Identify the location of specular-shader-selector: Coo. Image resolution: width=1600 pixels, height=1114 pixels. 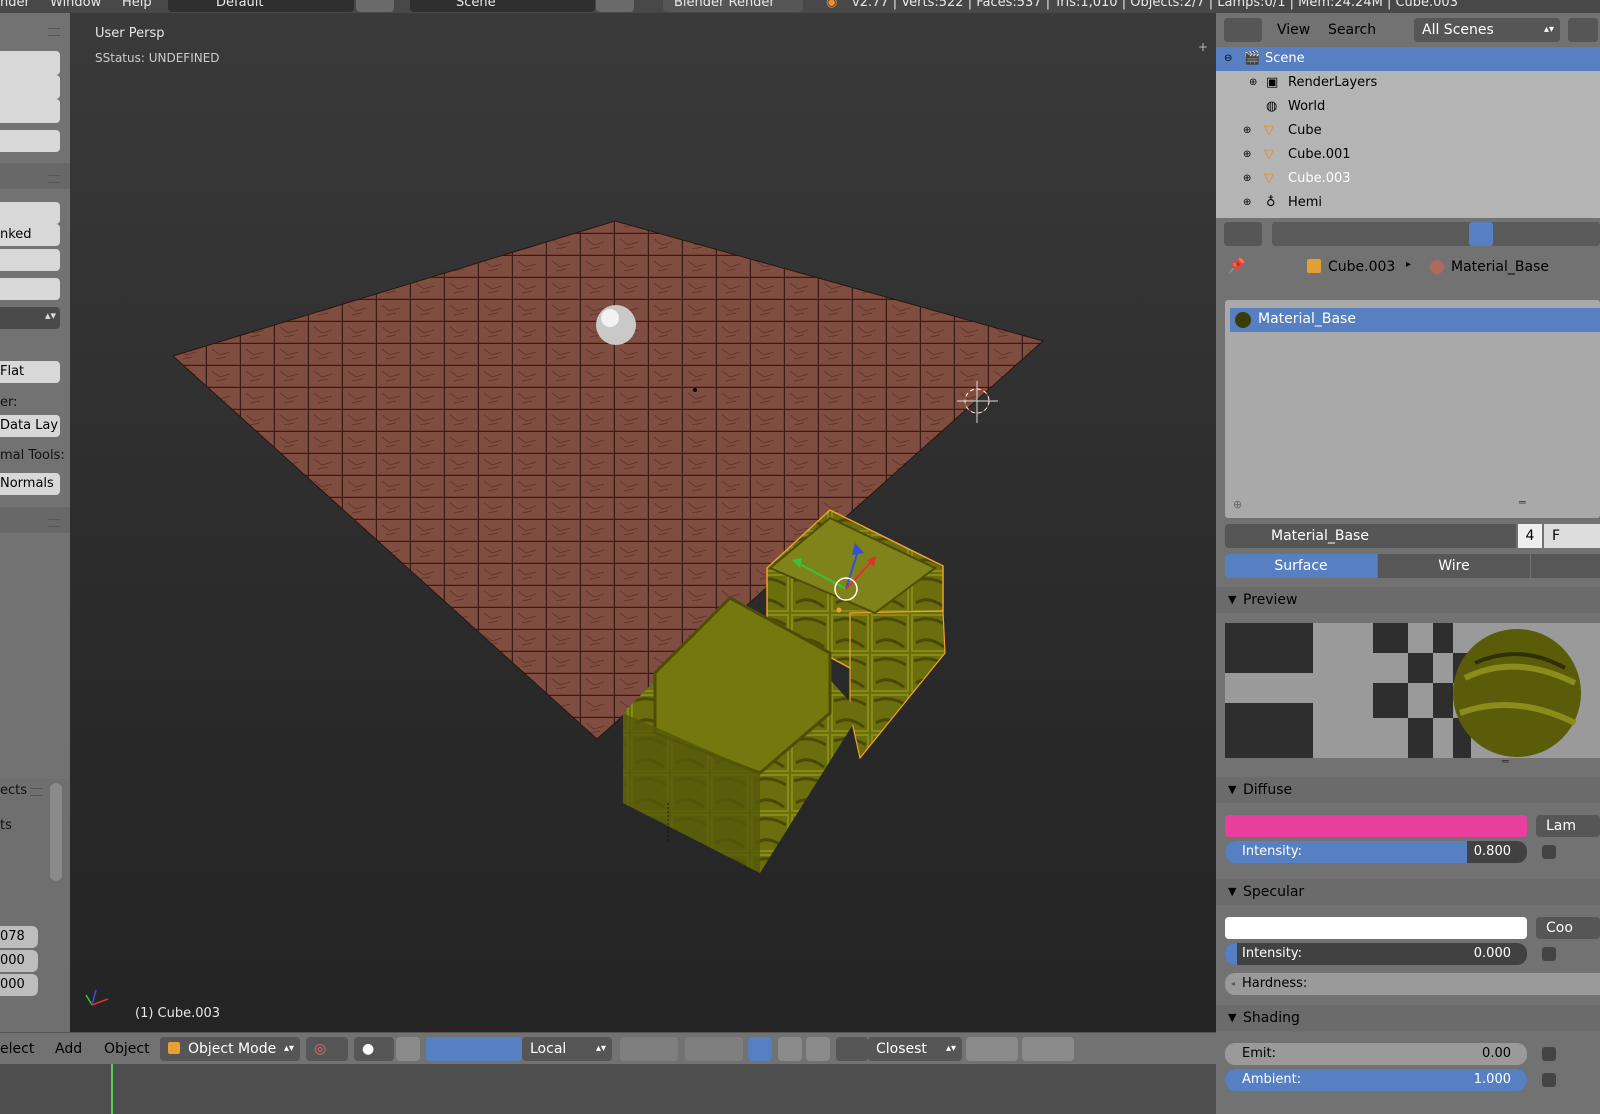
(1568, 928).